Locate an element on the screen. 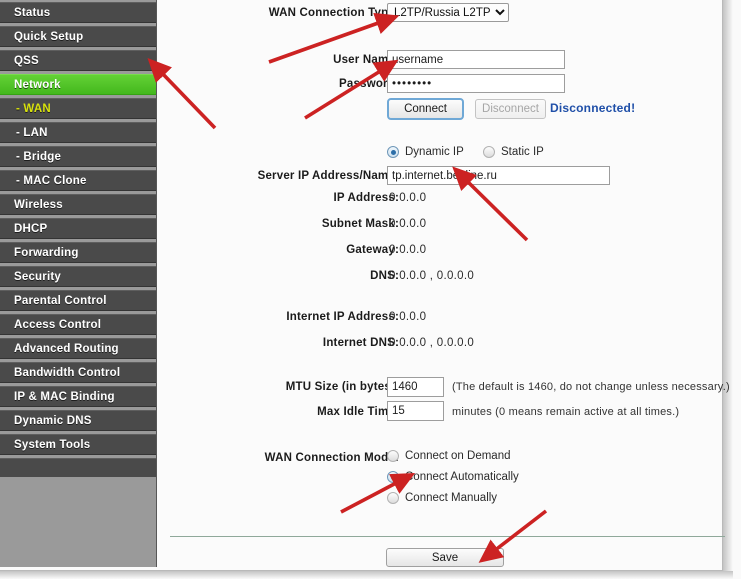  connection-status-text: Disconnected! is located at coordinates (593, 108).